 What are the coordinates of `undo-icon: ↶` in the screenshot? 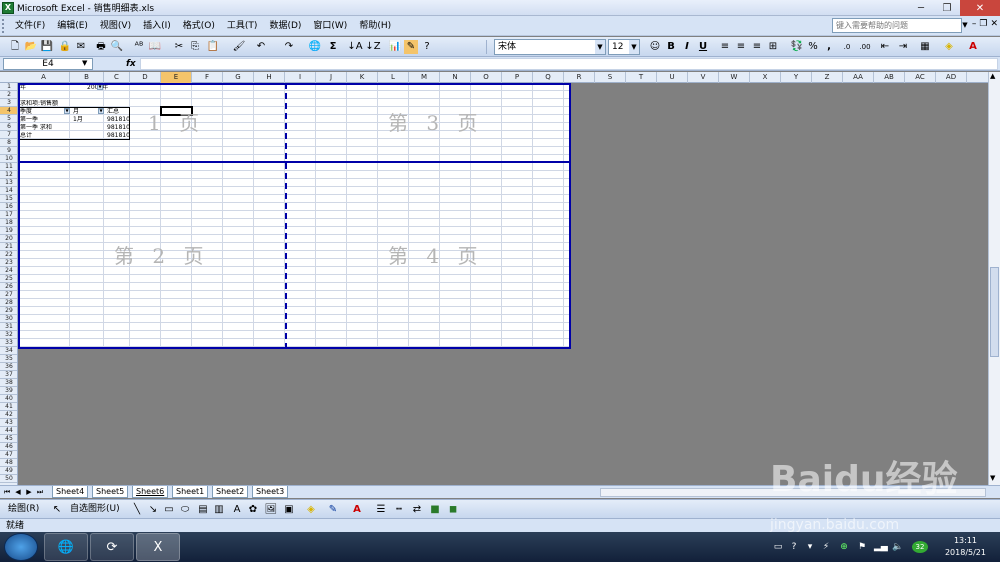 It's located at (261, 47).